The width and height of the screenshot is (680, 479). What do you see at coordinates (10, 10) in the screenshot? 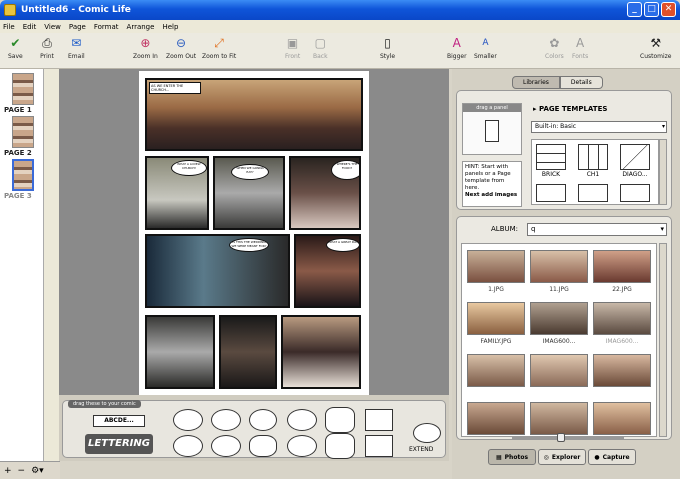
I see `app-icon` at bounding box center [10, 10].